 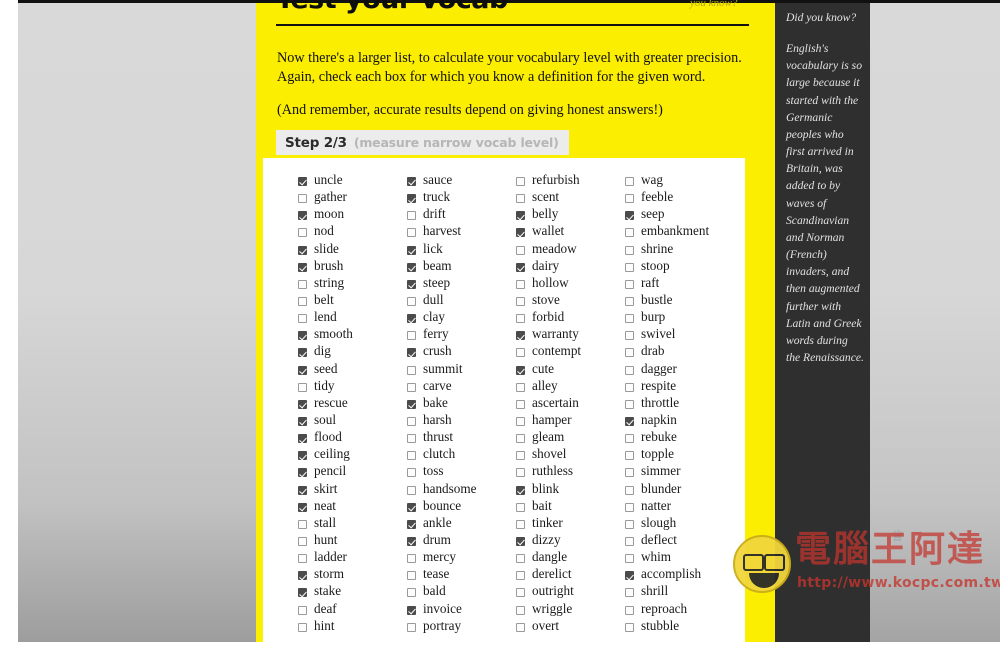 What do you see at coordinates (570, 335) in the screenshot?
I see `word-checkbox-row: warranty` at bounding box center [570, 335].